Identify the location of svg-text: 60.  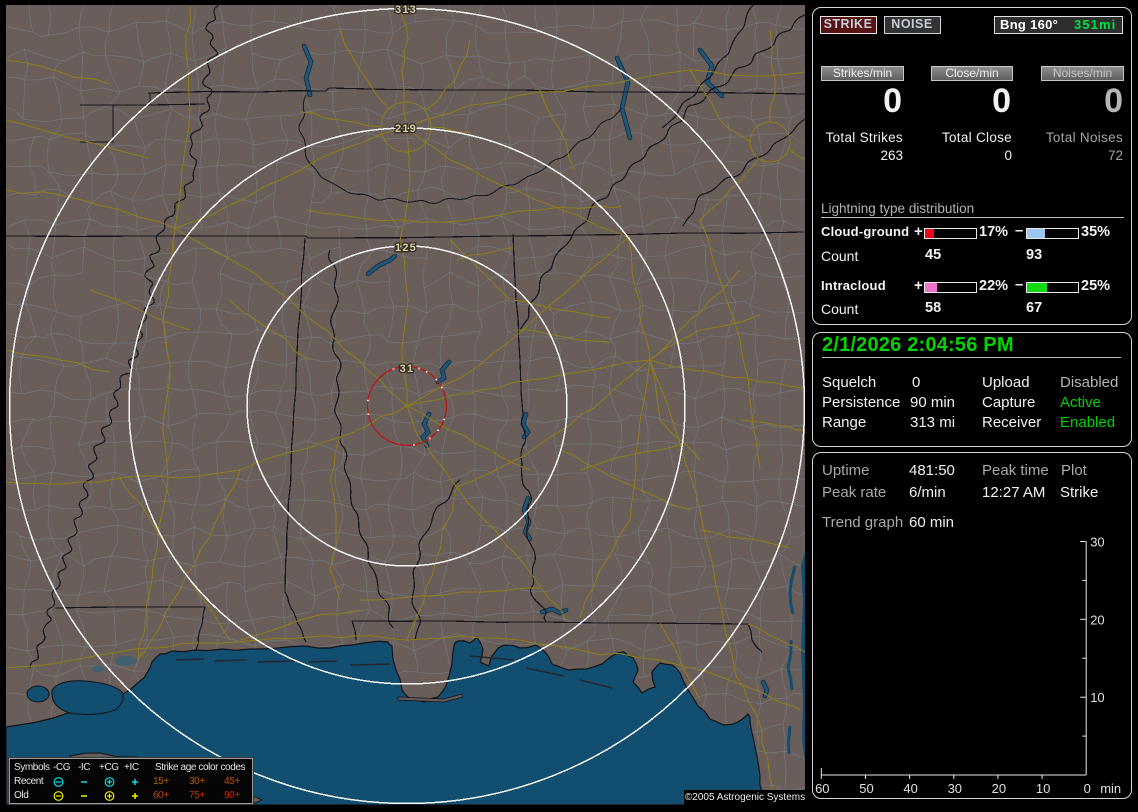
(822, 788).